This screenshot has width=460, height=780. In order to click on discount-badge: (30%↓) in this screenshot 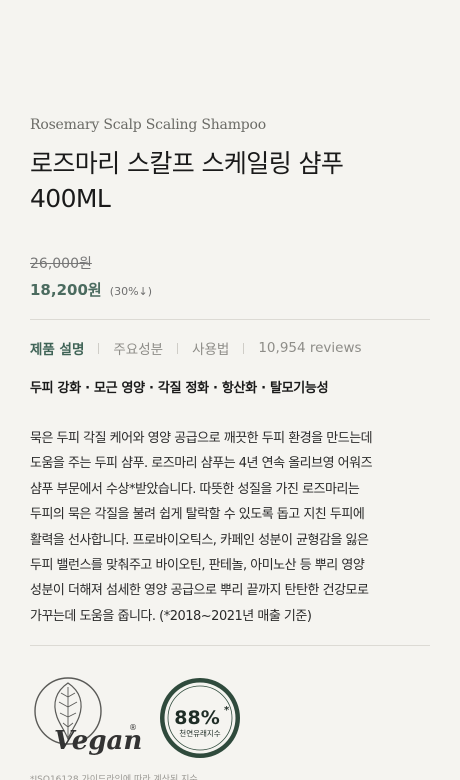, I will do `click(131, 291)`.